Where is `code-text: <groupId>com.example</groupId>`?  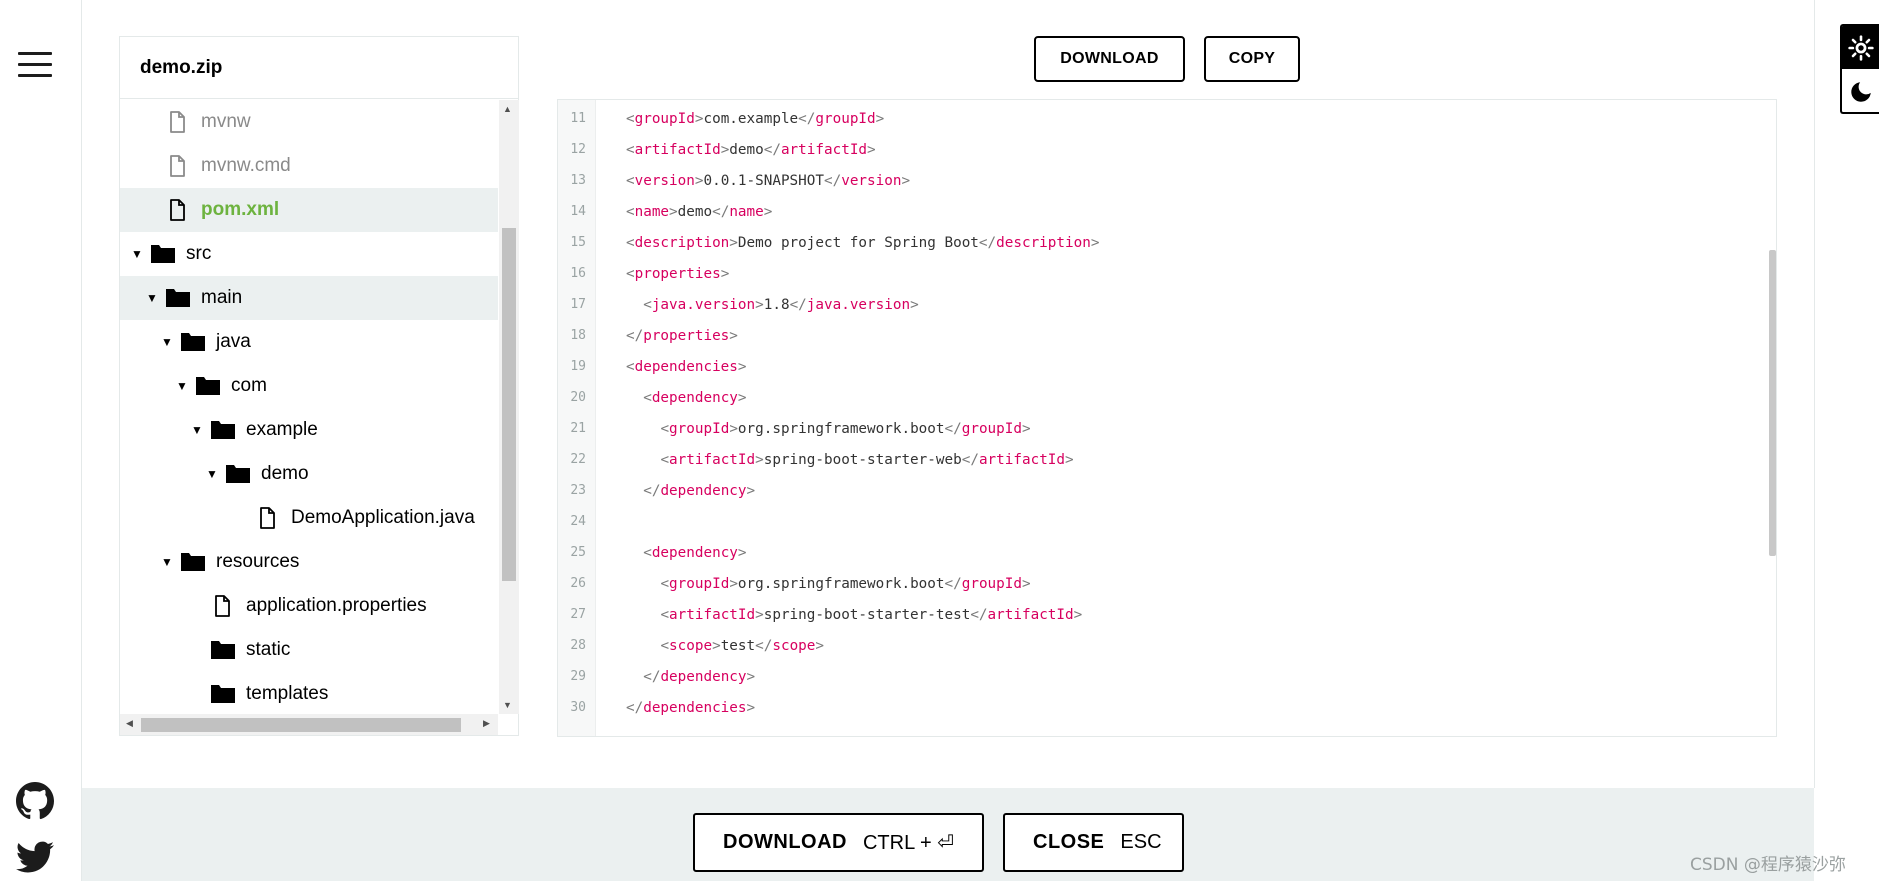
code-text: <groupId>com.example</groupId> is located at coordinates (755, 118).